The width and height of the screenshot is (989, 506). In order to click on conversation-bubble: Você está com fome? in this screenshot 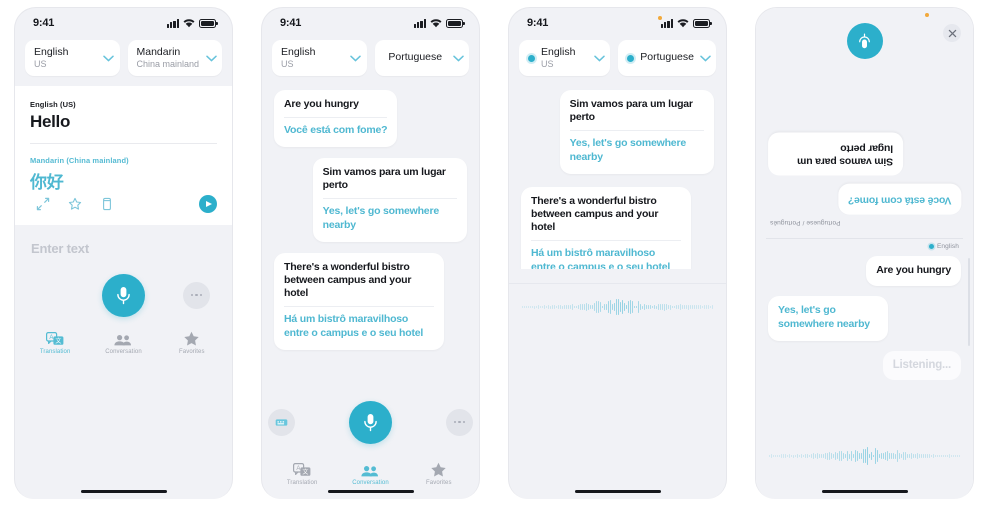, I will do `click(899, 199)`.